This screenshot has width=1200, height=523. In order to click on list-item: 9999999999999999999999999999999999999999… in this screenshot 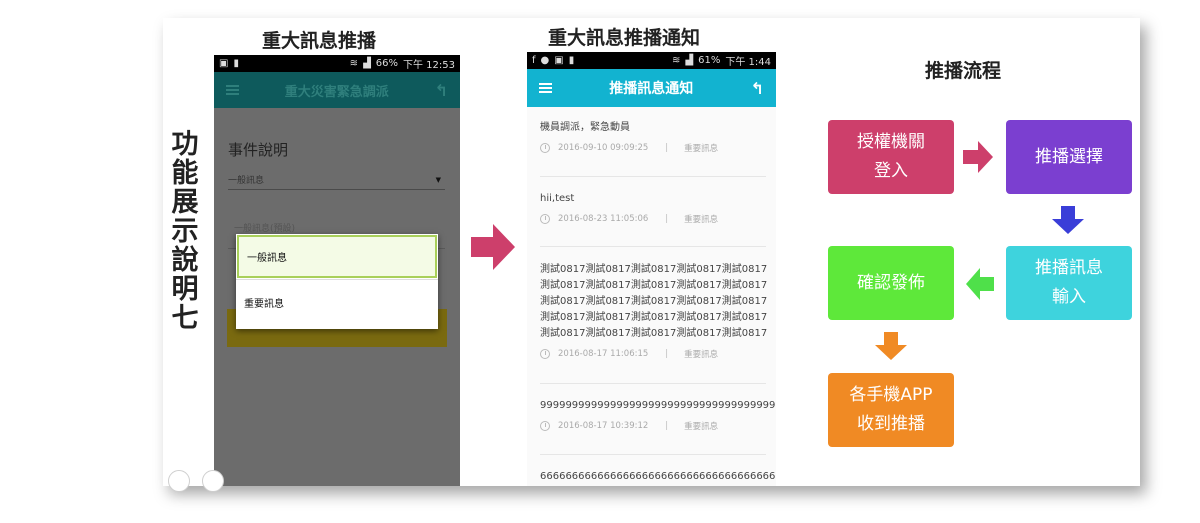, I will do `click(658, 415)`.